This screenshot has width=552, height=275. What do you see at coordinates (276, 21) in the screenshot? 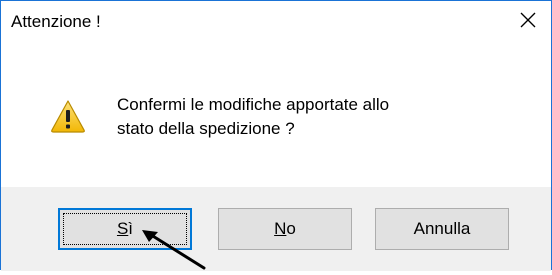
I see `title-bar: Attenzione !` at bounding box center [276, 21].